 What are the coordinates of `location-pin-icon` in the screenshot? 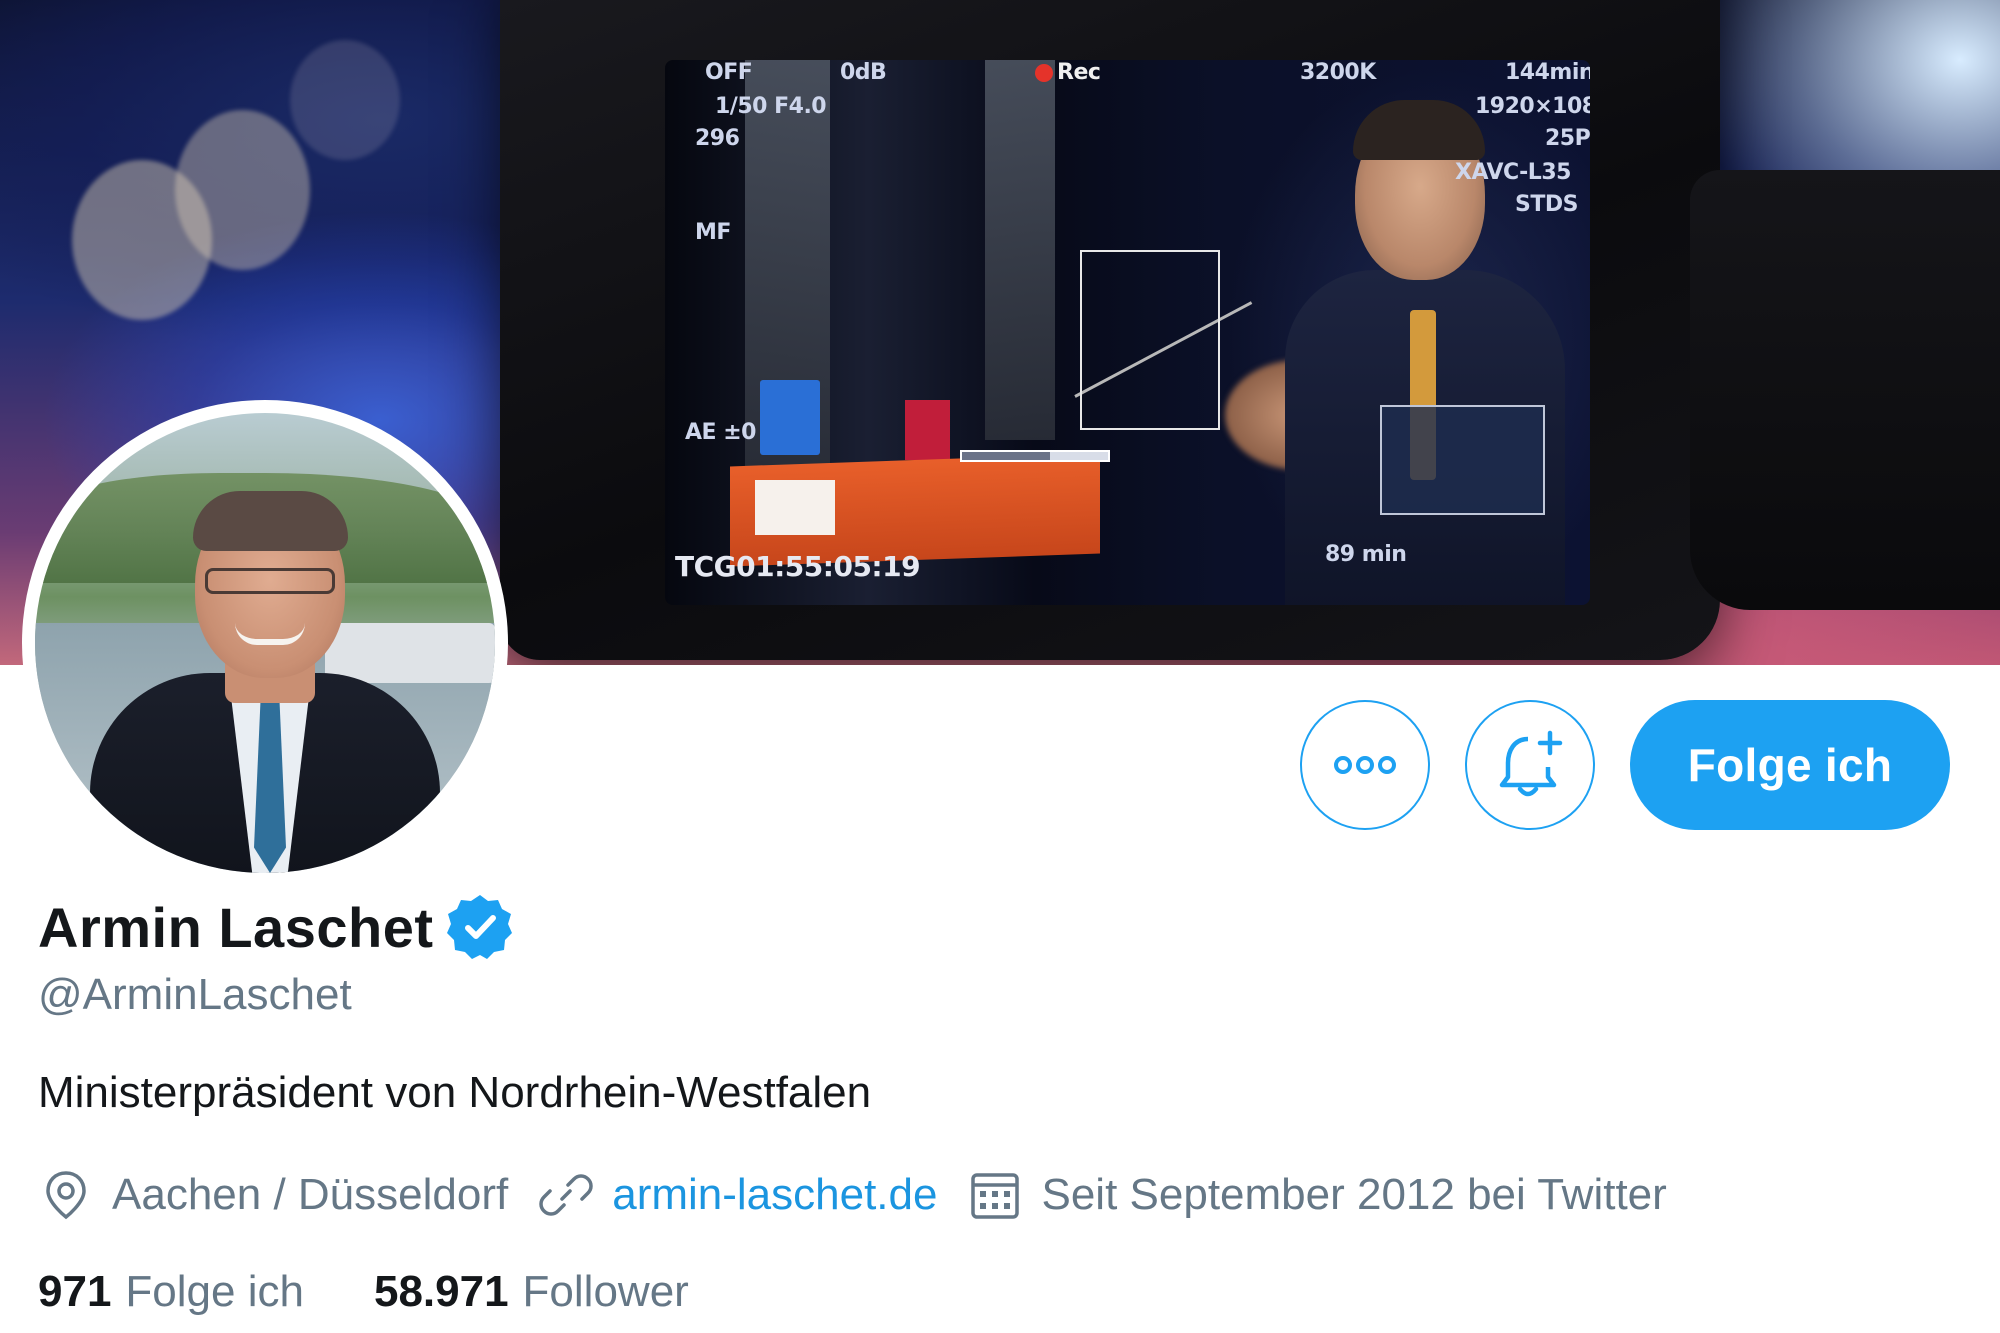 It's located at (66, 1195).